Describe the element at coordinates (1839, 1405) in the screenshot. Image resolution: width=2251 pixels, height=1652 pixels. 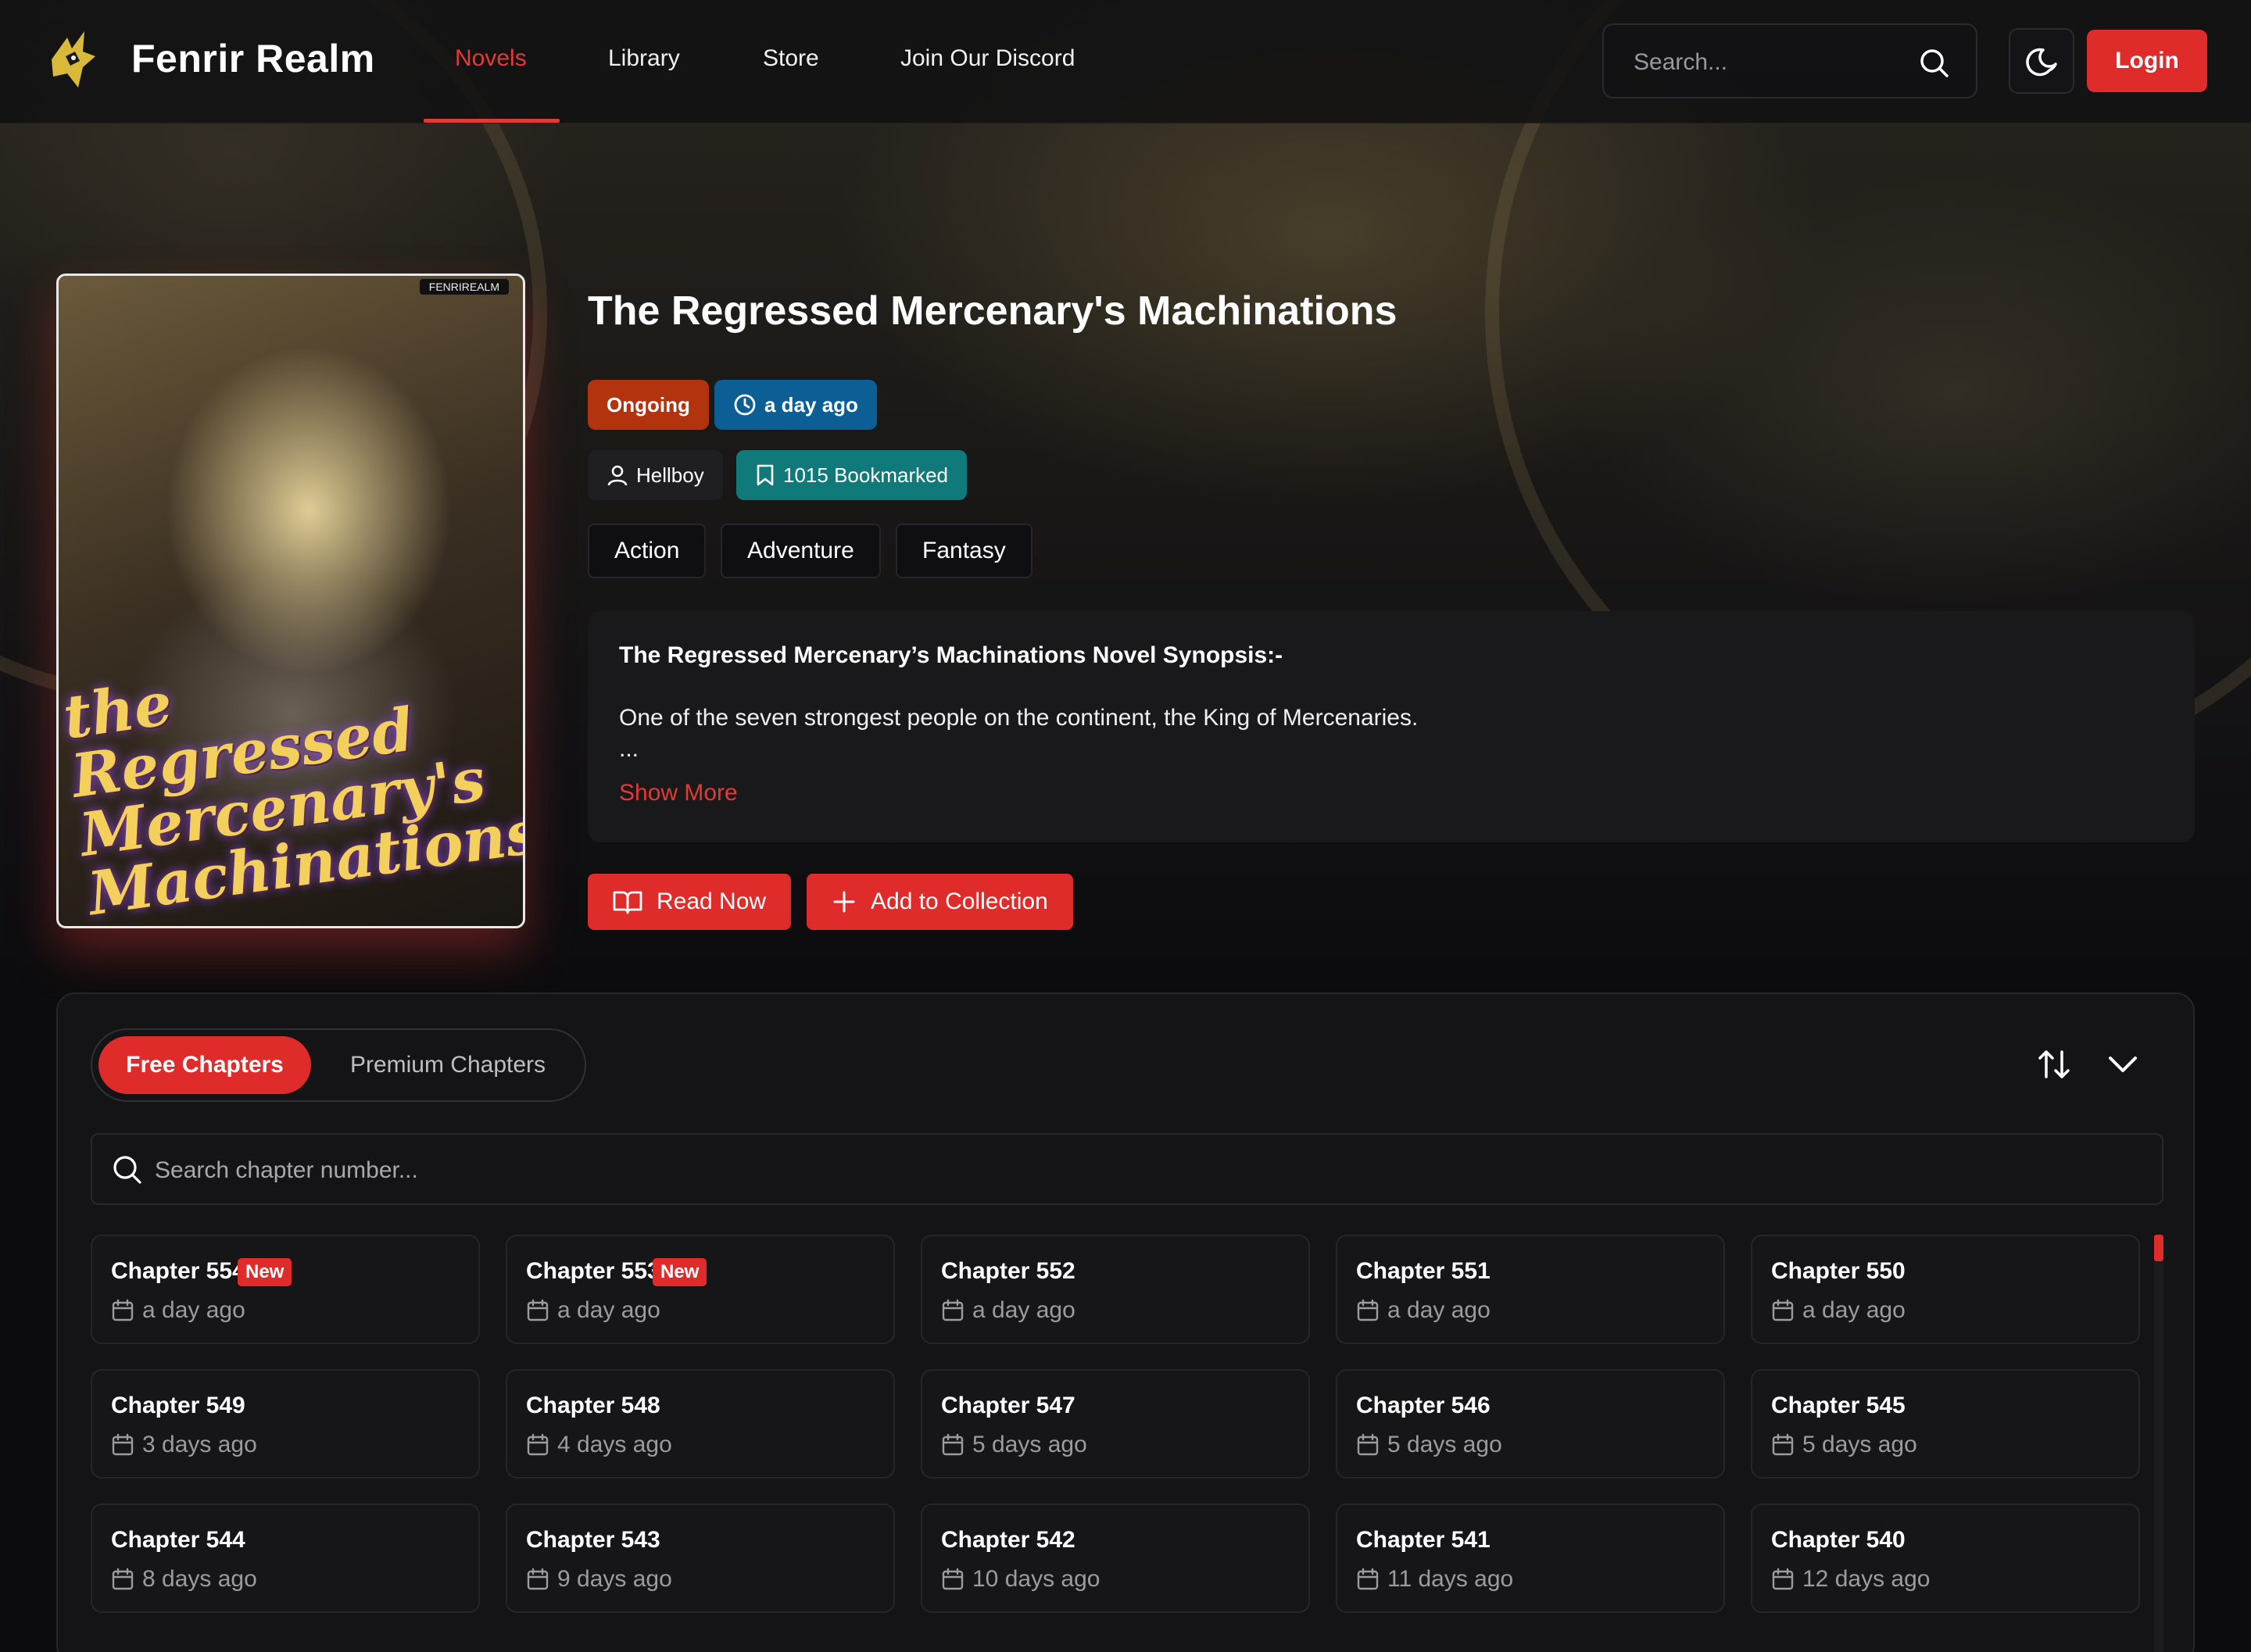
I see `chapter-title: Chapter 545` at that location.